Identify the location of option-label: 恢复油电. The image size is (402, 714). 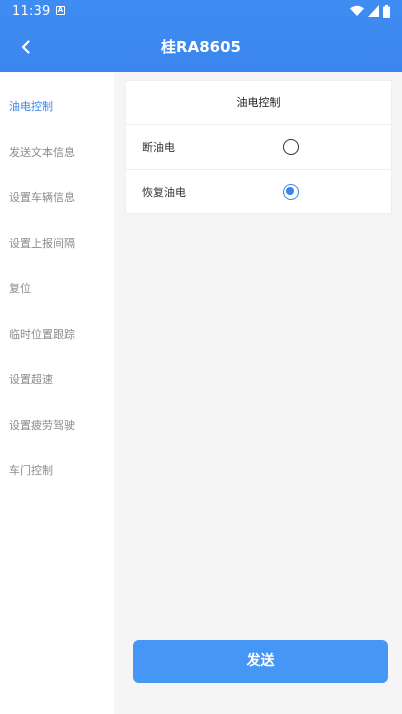
(164, 192).